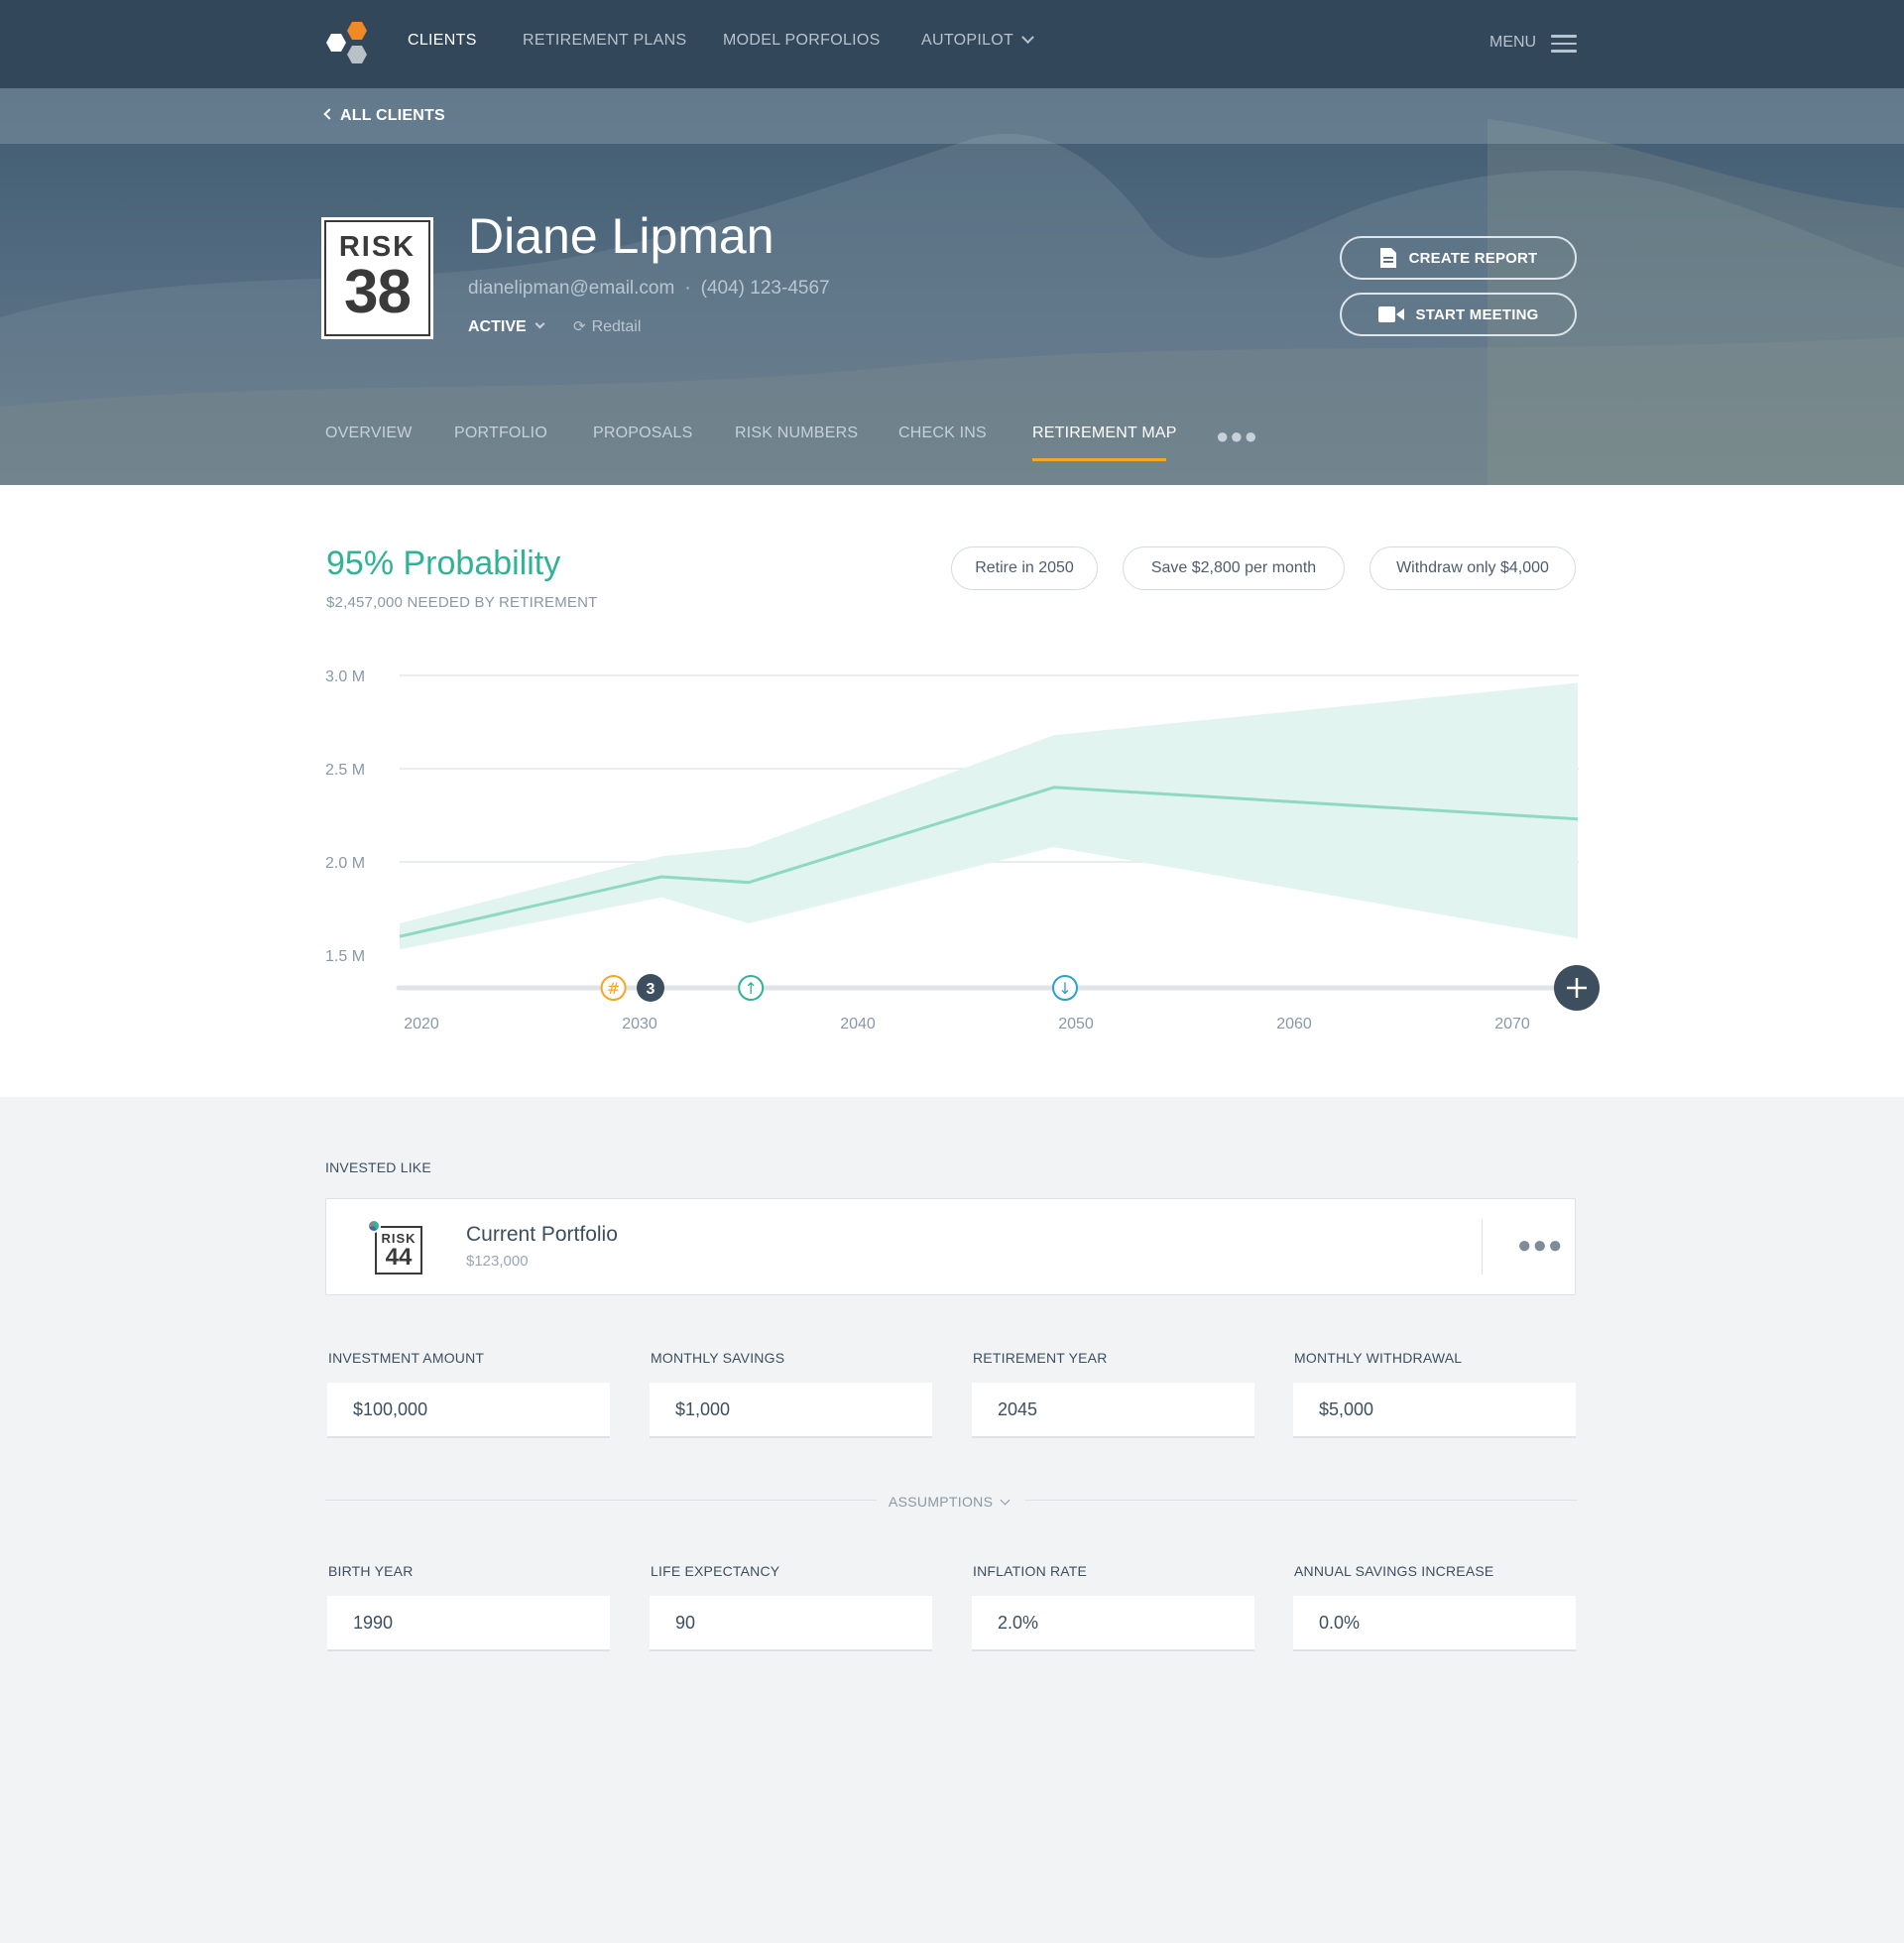 This screenshot has height=1943, width=1904. Describe the element at coordinates (718, 1358) in the screenshot. I see `monthly-savings-label: MONTHLY SAVINGS` at that location.